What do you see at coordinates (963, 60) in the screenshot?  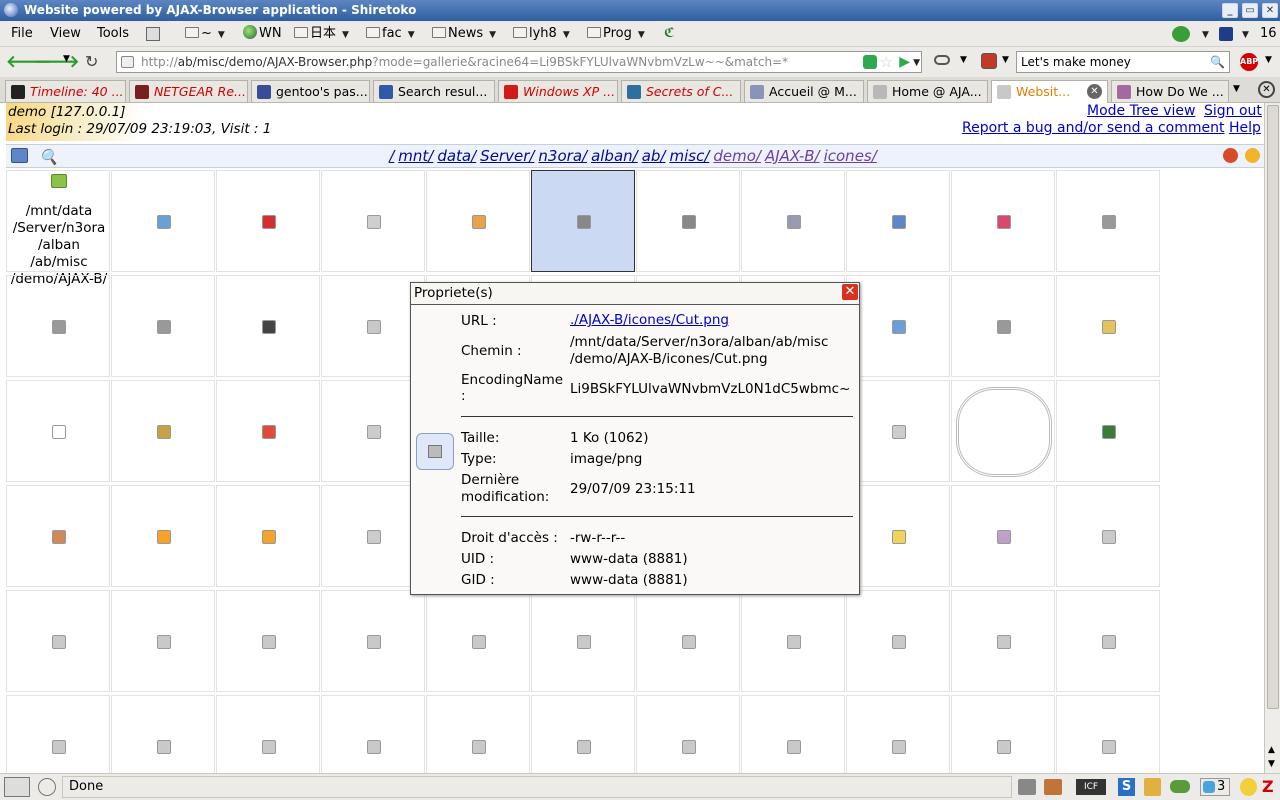 I see `link-dropdown-icon: ▼` at bounding box center [963, 60].